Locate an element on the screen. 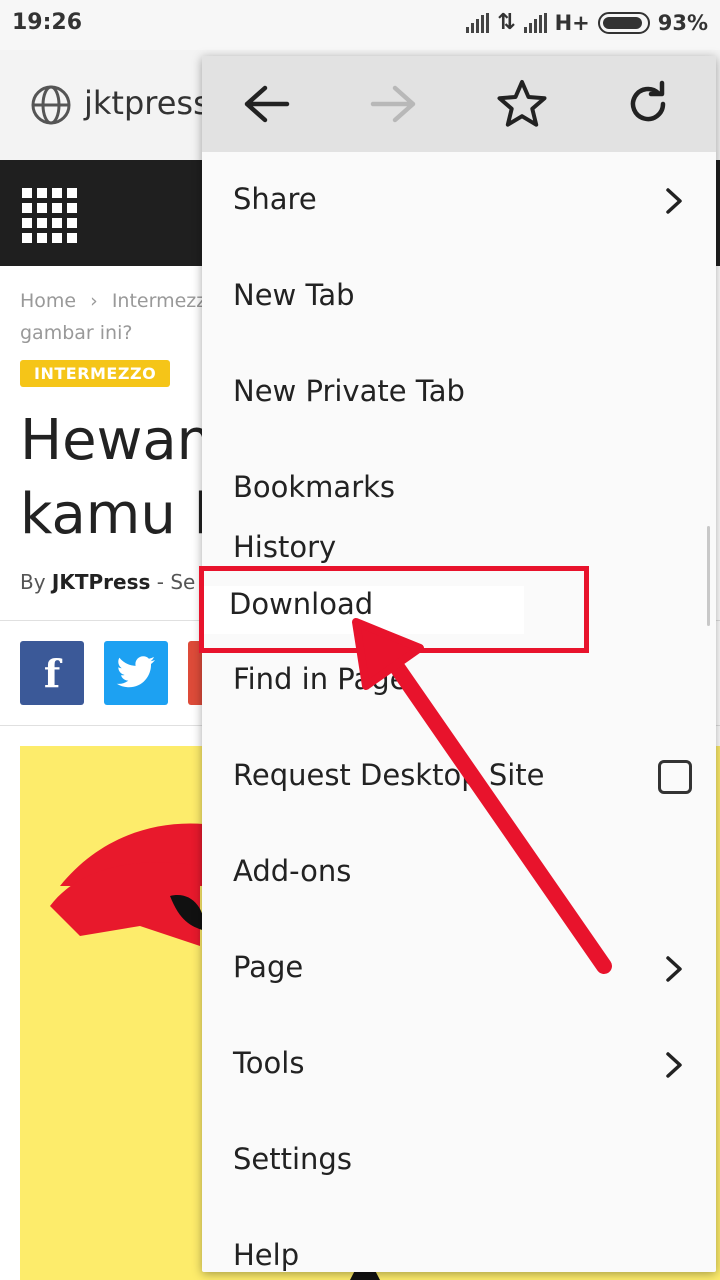 This screenshot has width=720, height=1280. byline-date: Se is located at coordinates (183, 582).